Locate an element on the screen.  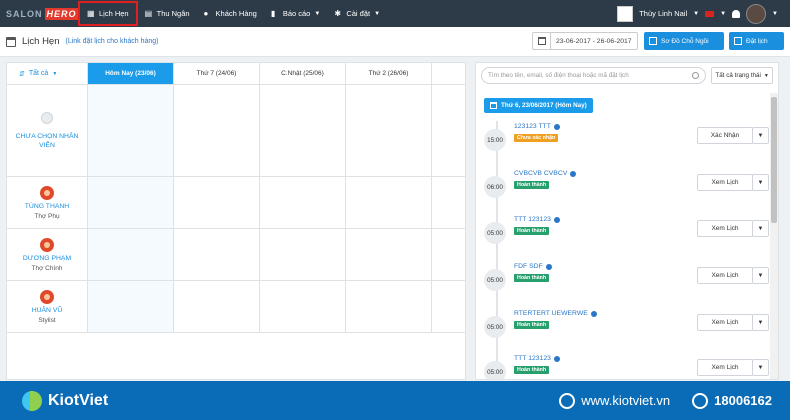
scrollbar is located at coordinates (774, 236).